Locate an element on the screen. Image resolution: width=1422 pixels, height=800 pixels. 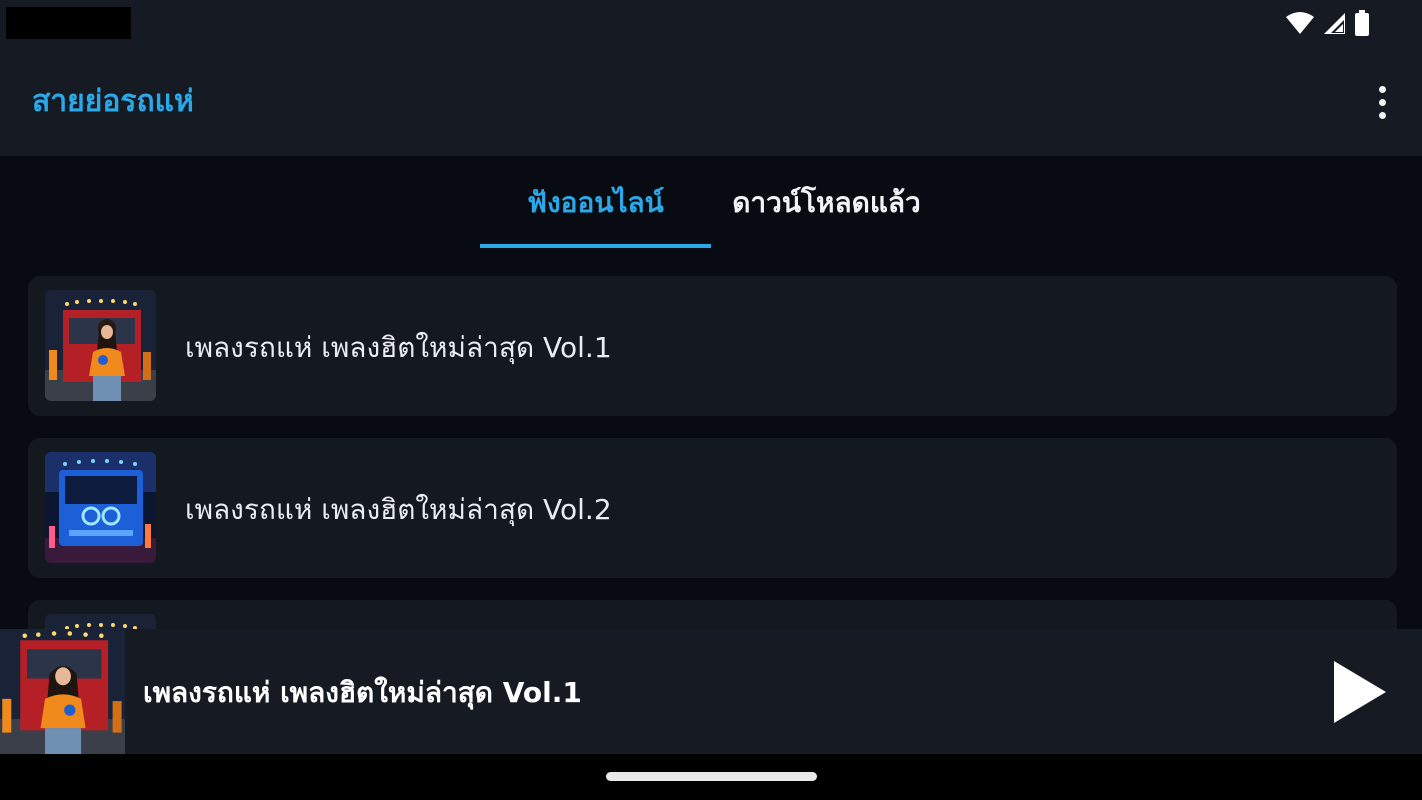
now-playing-title: เพลงรถแห่ เพลงฮิตใหม่ล่าสุด Vol.1 is located at coordinates (362, 692).